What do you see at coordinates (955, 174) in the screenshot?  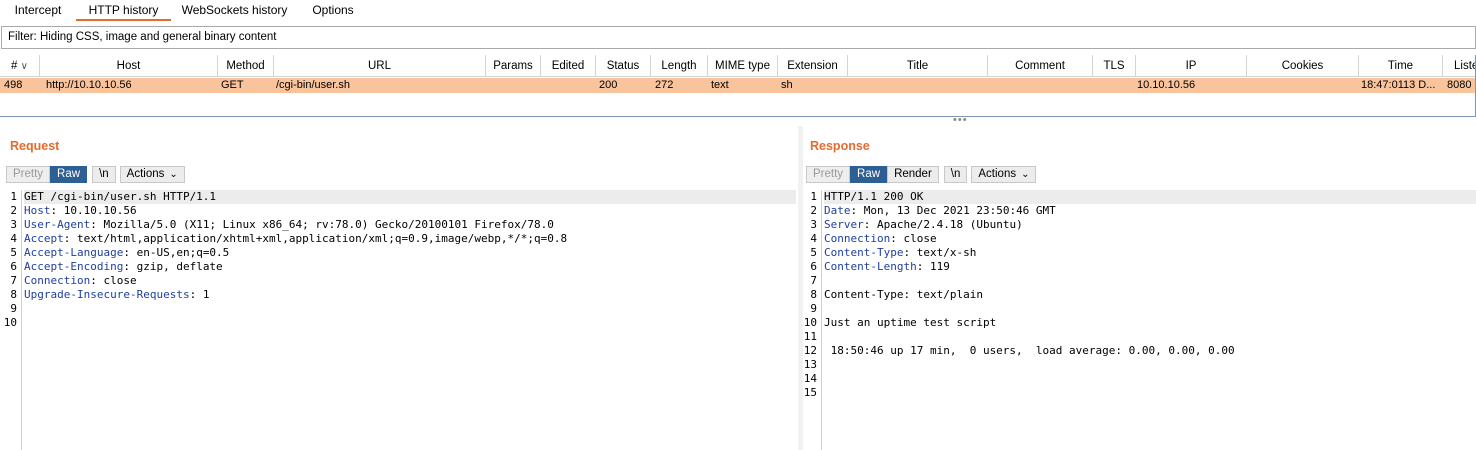 I see `response-newline-button: \n` at bounding box center [955, 174].